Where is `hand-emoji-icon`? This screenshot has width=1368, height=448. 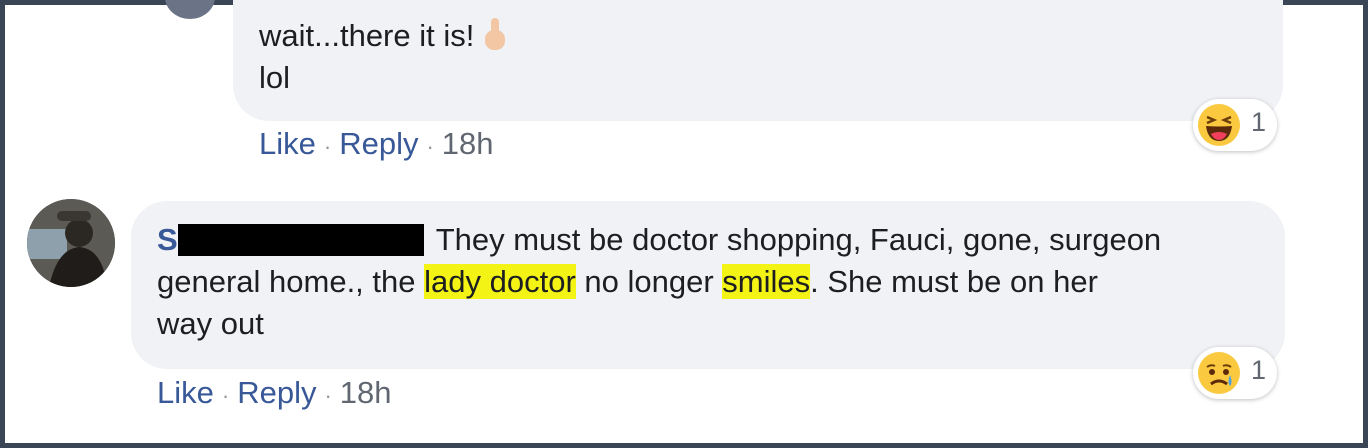
hand-emoji-icon is located at coordinates (495, 34).